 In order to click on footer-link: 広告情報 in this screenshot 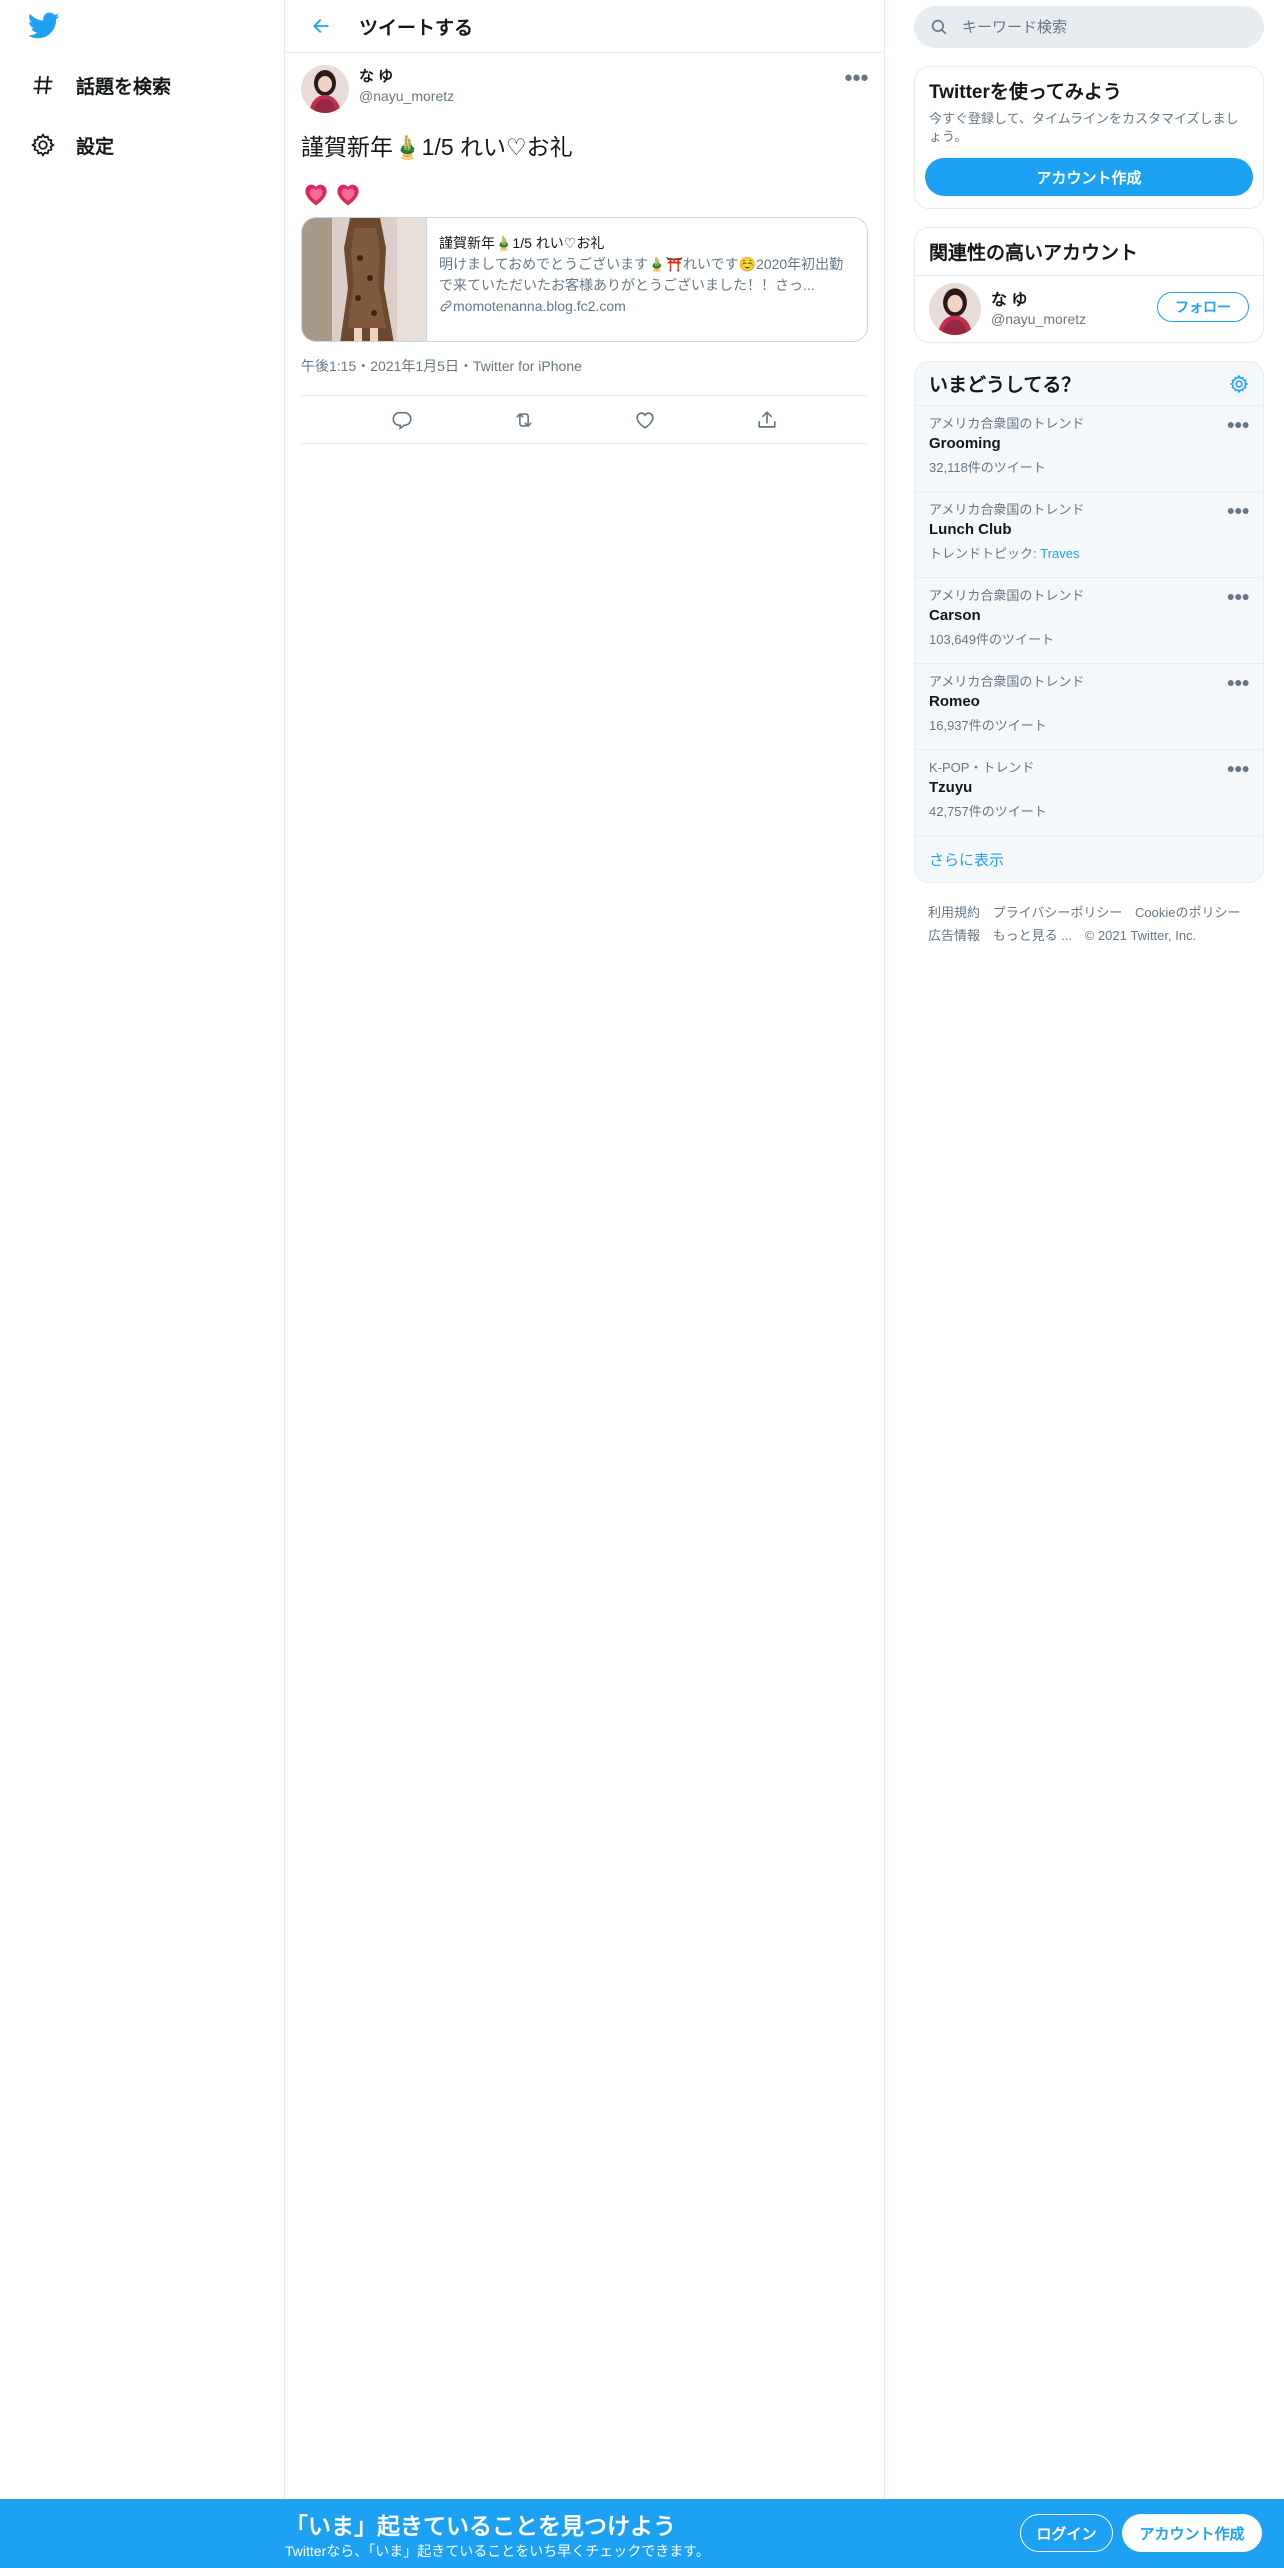, I will do `click(954, 935)`.